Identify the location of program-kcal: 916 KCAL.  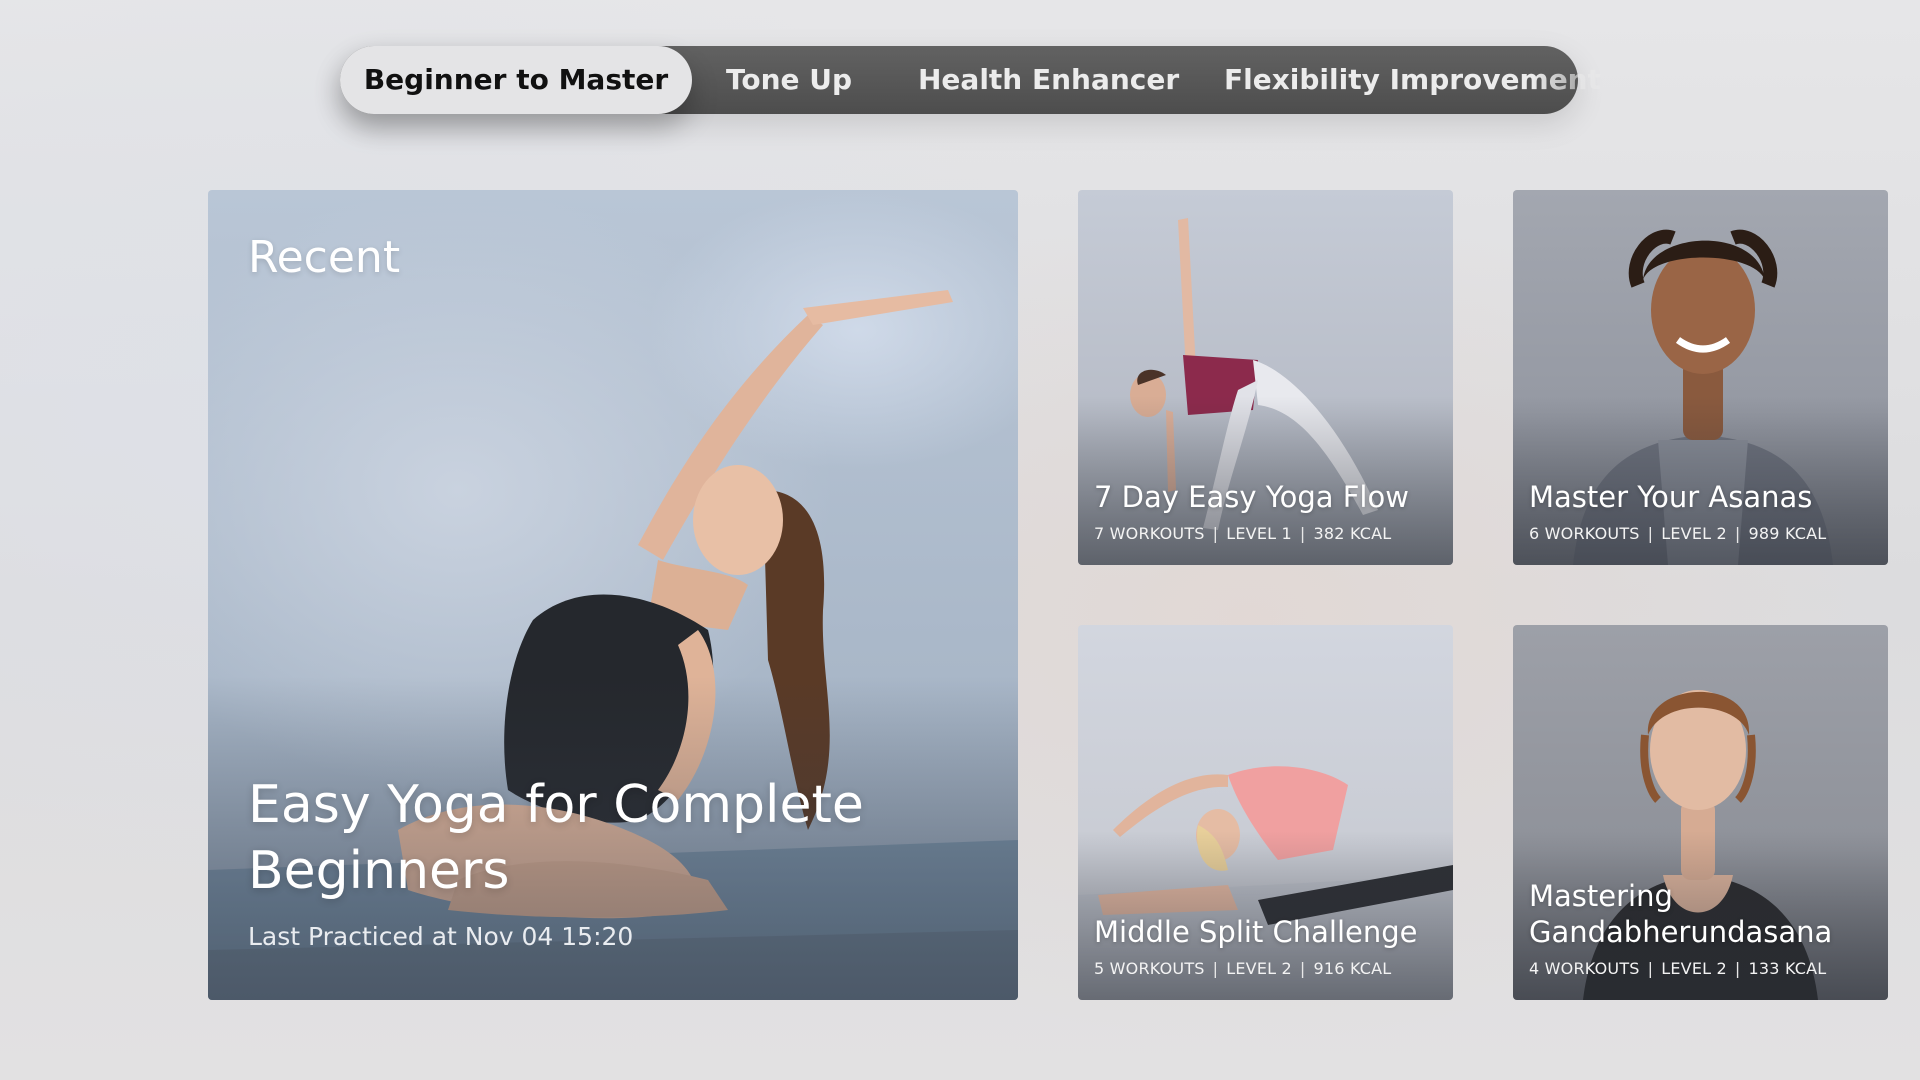
(1352, 968).